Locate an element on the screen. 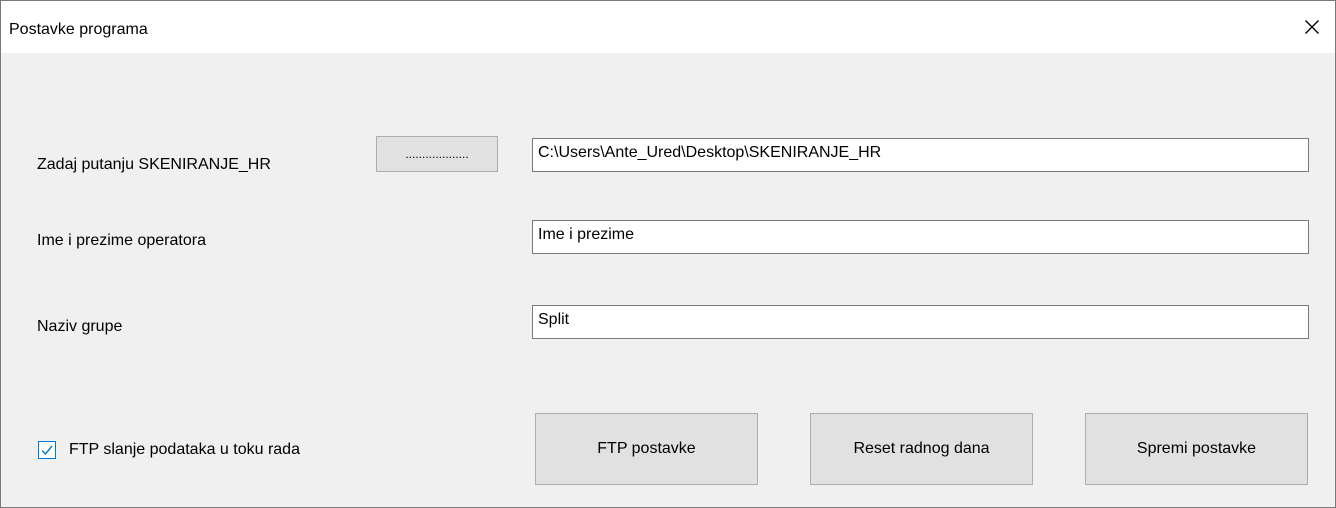 This screenshot has width=1336, height=508. ftp-checkbox-label: FTP slanje podataka u toku rada is located at coordinates (184, 449).